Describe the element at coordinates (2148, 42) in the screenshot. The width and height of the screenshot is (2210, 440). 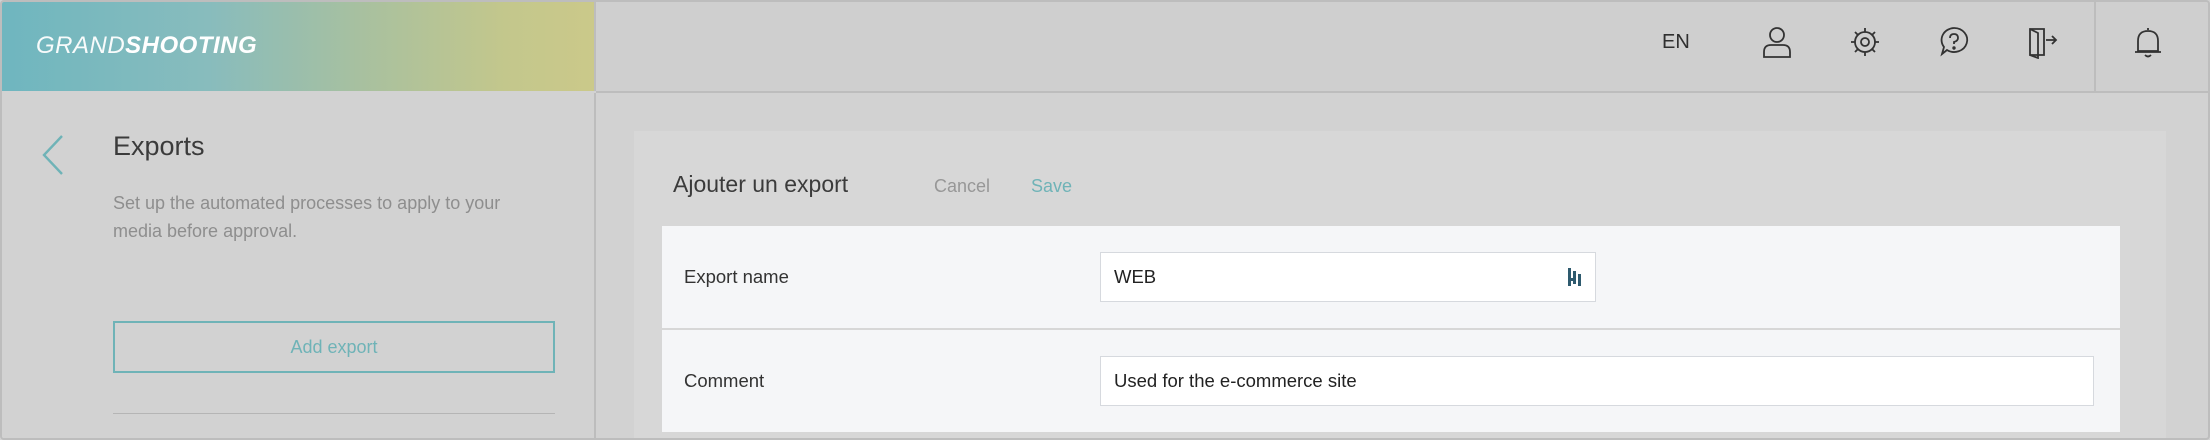
I see `bell-icon` at that location.